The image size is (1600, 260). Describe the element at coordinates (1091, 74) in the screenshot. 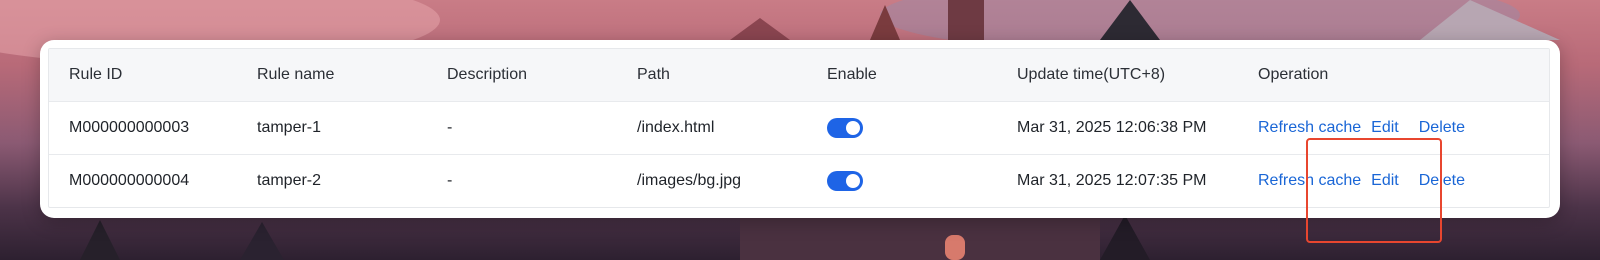

I see `header-update-time: Update time(UTC+8)` at that location.